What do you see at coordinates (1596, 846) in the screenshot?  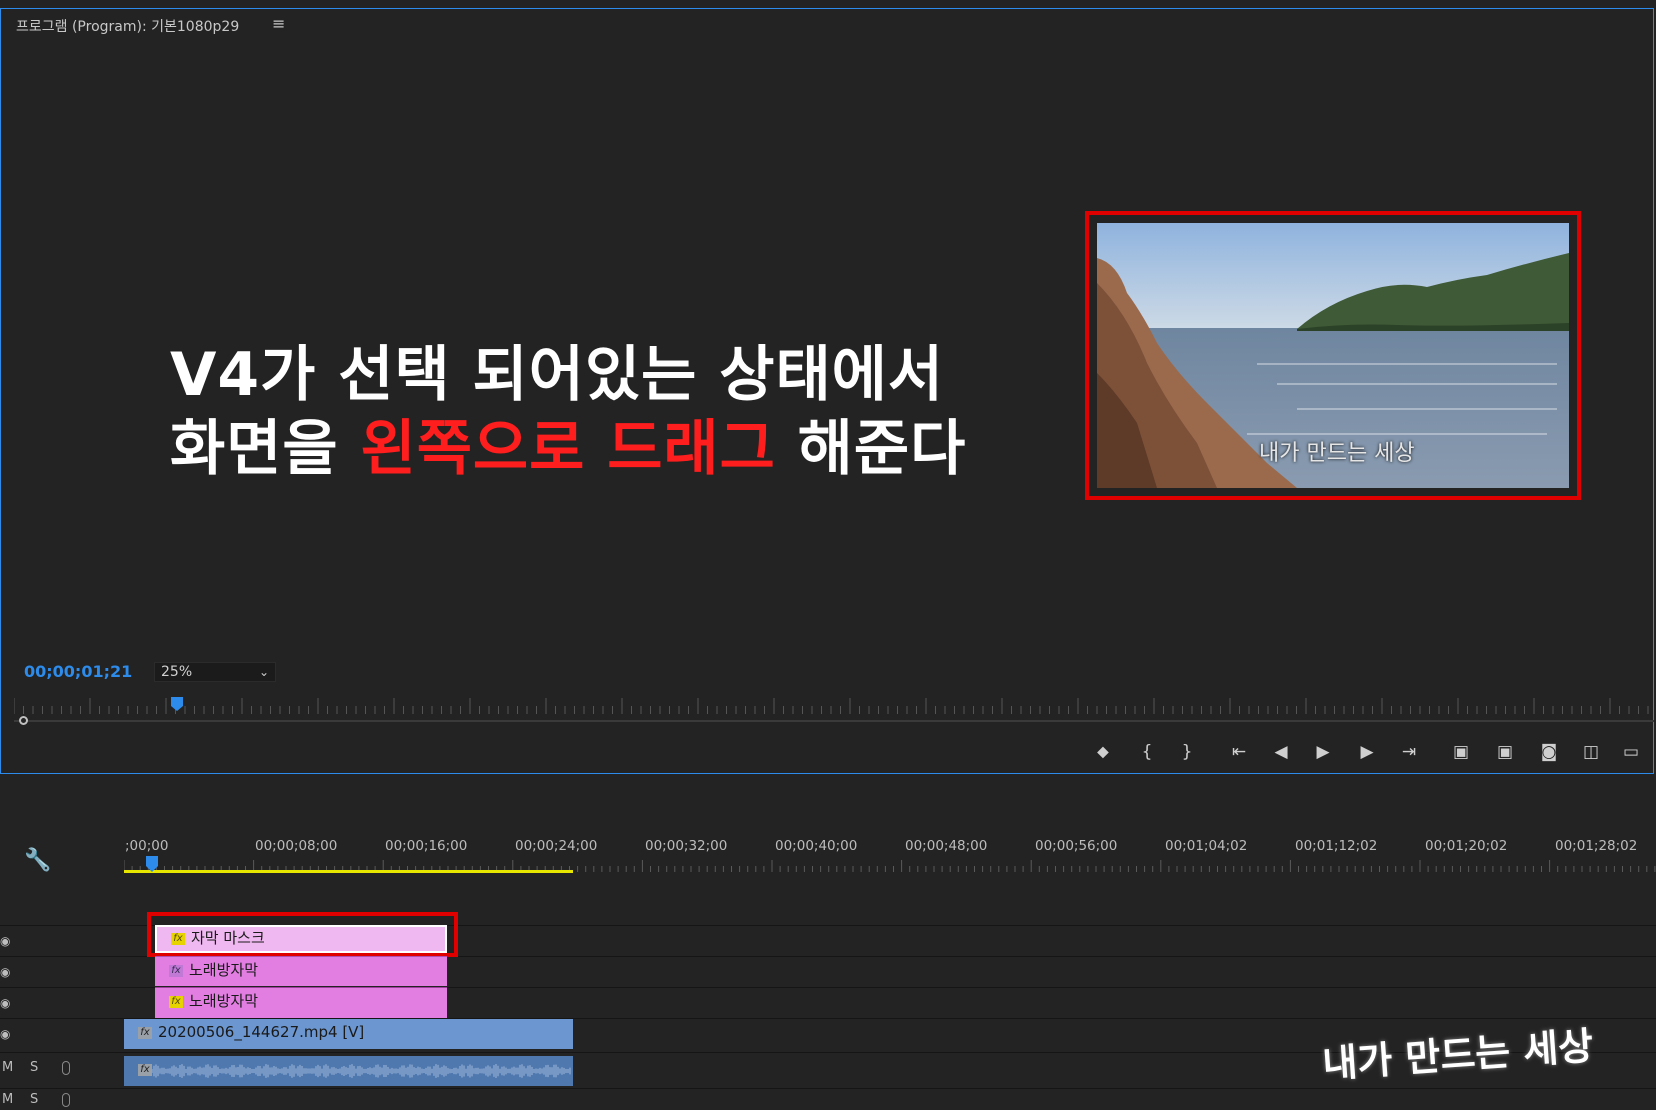 I see `timeline-tick-label: 00;01;28;02` at bounding box center [1596, 846].